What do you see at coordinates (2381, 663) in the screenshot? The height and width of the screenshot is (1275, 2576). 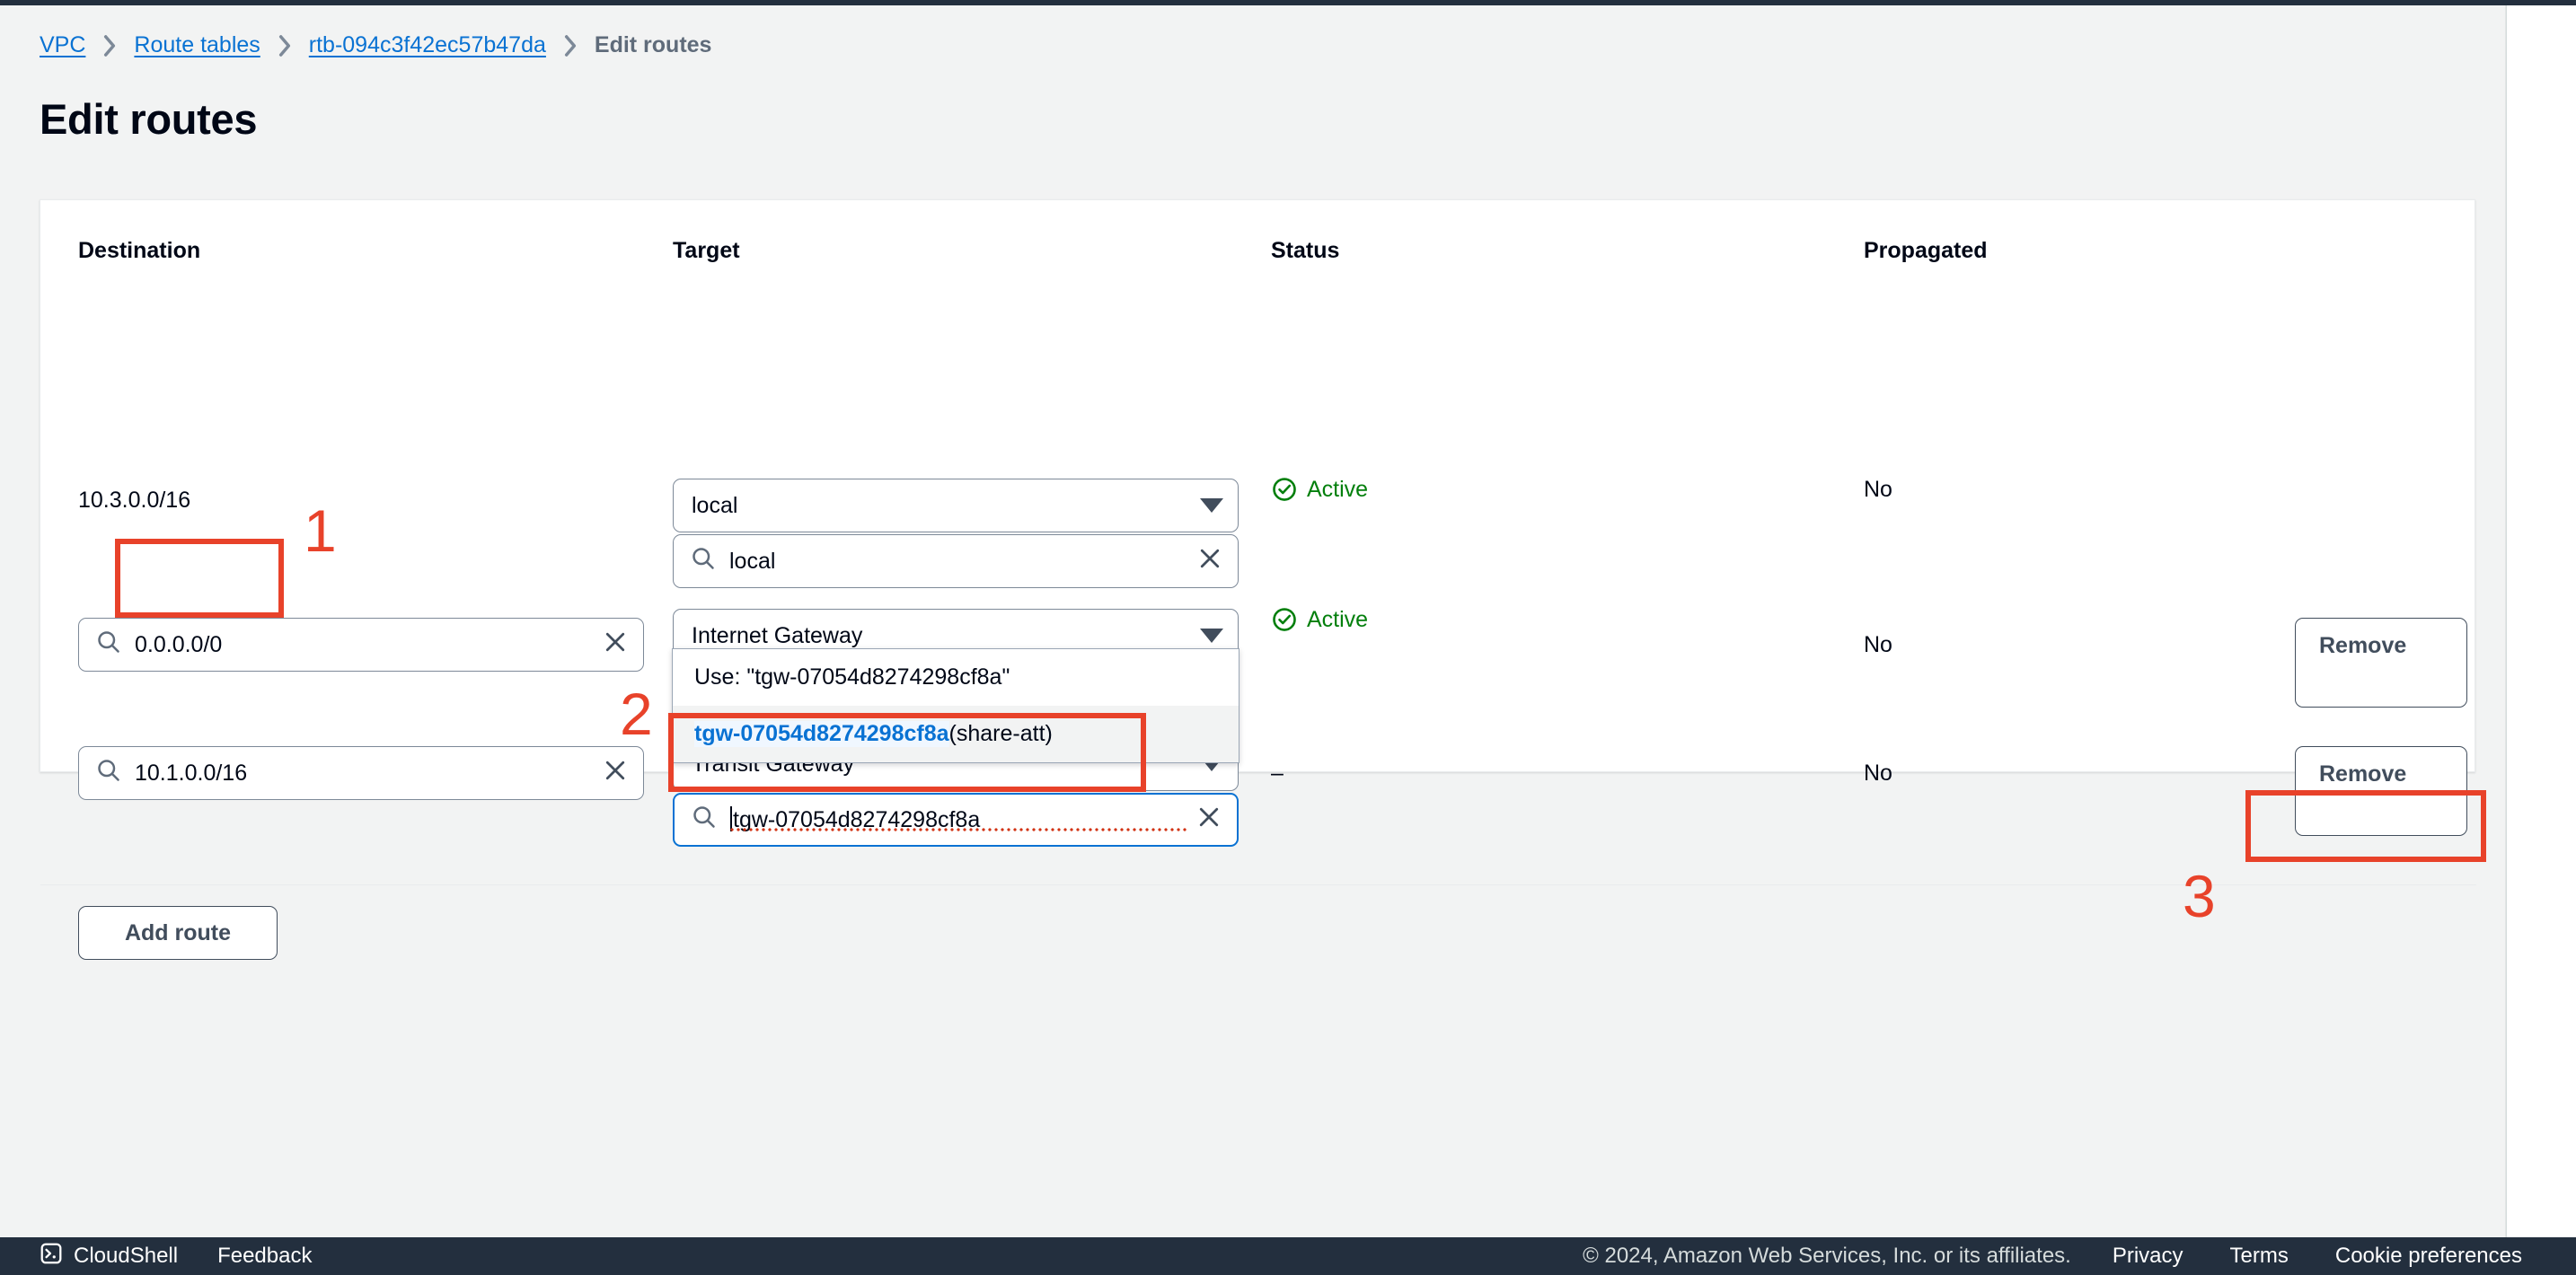 I see `remove-route-button: Remove` at bounding box center [2381, 663].